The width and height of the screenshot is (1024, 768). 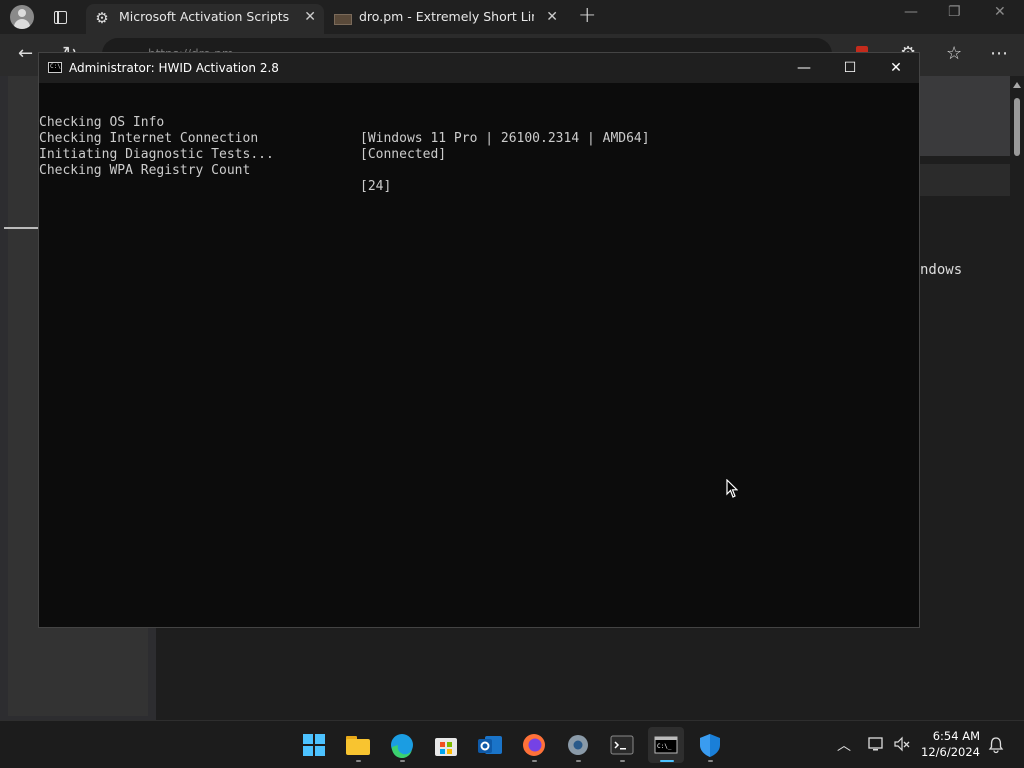 I want to click on profile-avatar-icon, so click(x=22, y=17).